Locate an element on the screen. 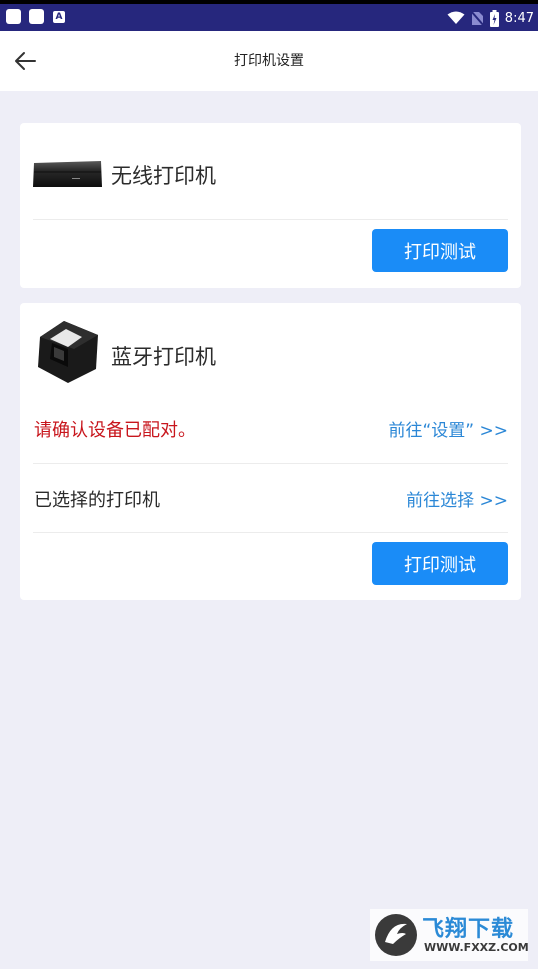  bluetooth-printer-image is located at coordinates (68, 352).